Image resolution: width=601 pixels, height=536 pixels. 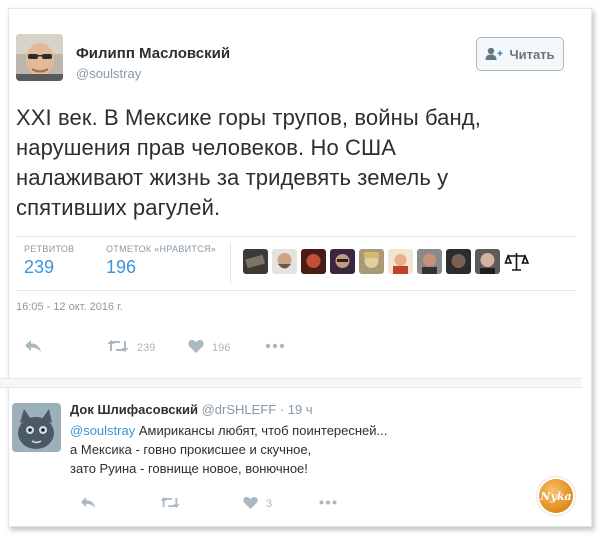 I want to click on scales-icon, so click(x=516, y=261).